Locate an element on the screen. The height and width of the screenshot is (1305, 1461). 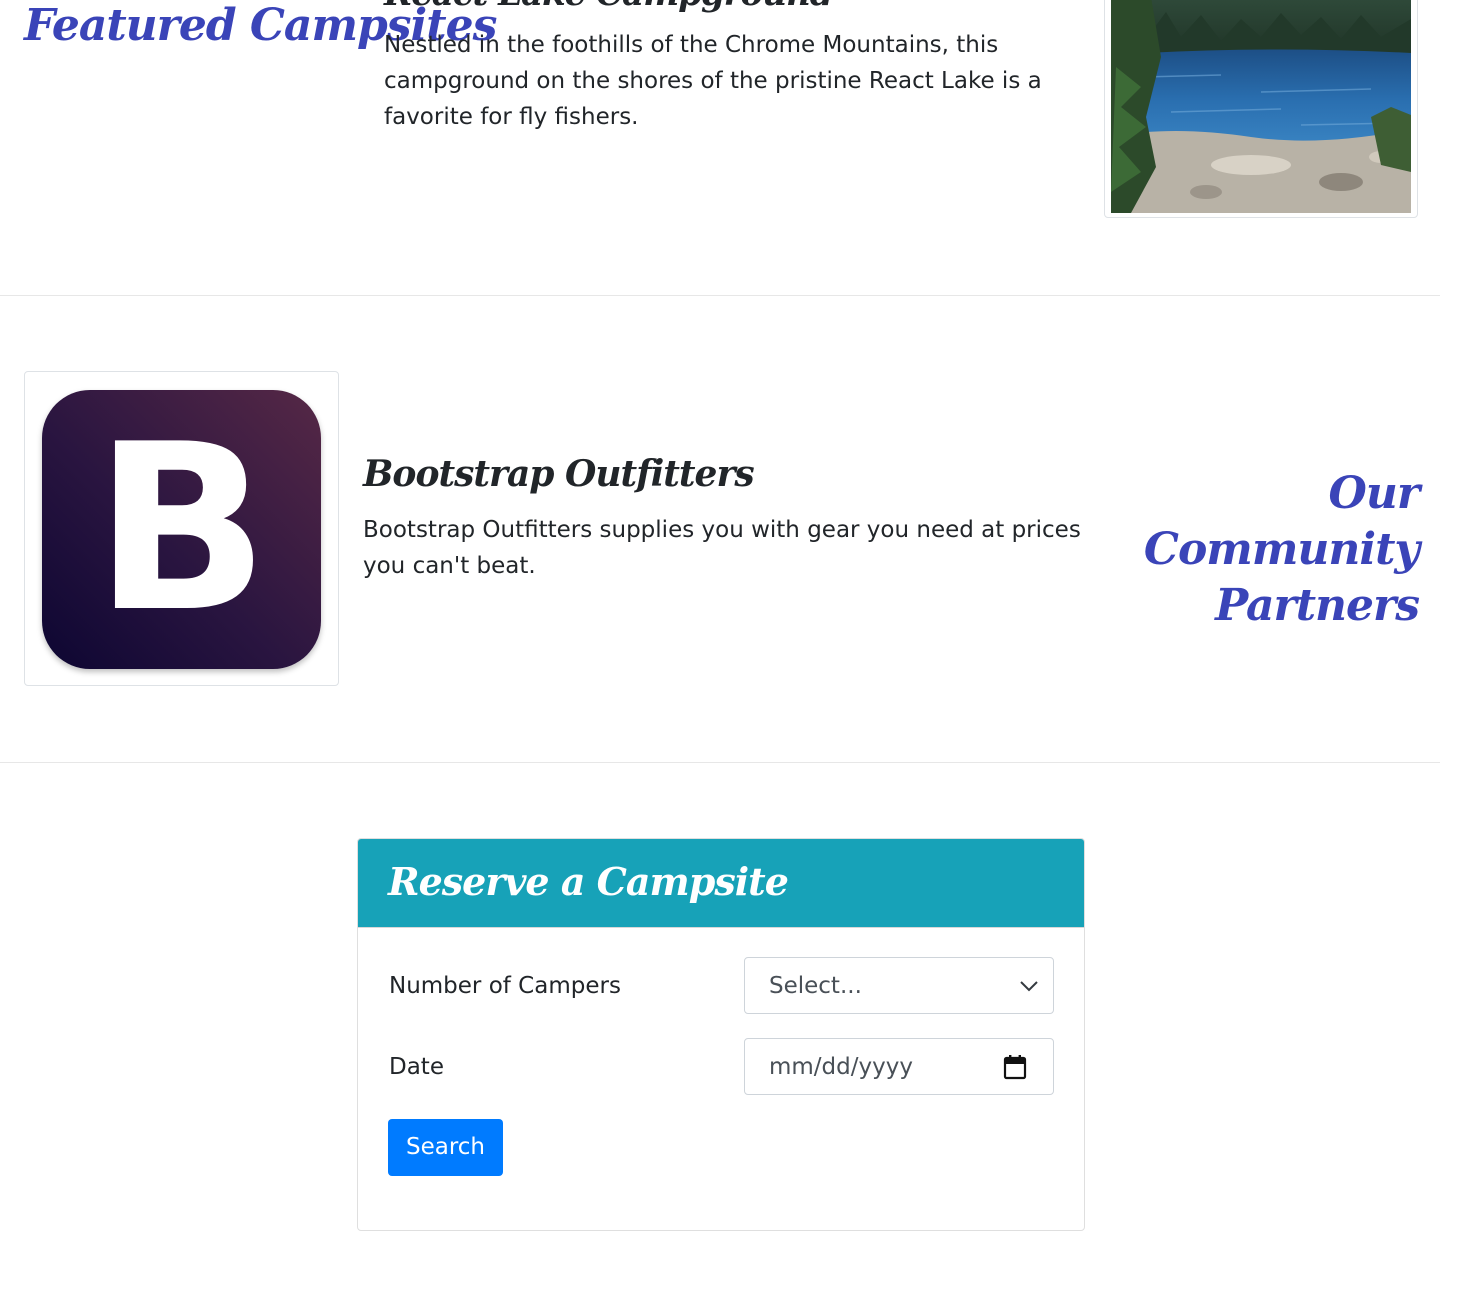
partner-logo-frame: B is located at coordinates (181, 528).